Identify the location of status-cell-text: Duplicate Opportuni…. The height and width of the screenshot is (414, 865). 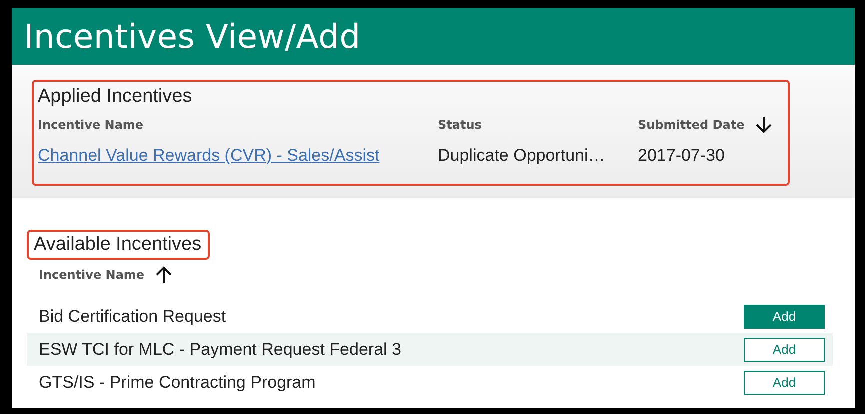
(522, 156).